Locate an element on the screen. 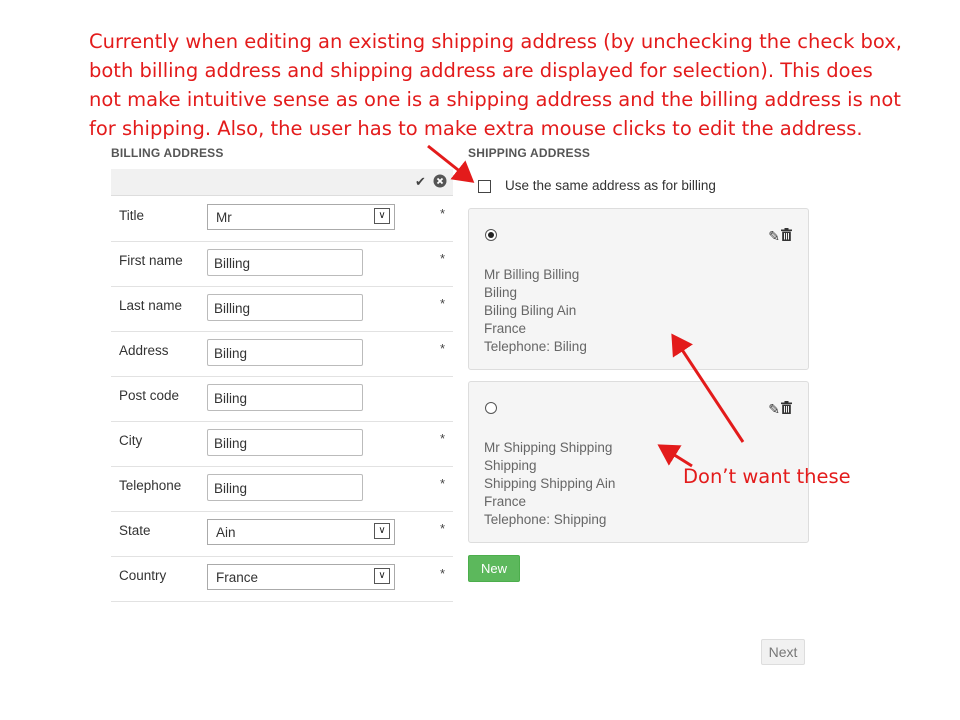  annotation-arrows is located at coordinates (586, 306).